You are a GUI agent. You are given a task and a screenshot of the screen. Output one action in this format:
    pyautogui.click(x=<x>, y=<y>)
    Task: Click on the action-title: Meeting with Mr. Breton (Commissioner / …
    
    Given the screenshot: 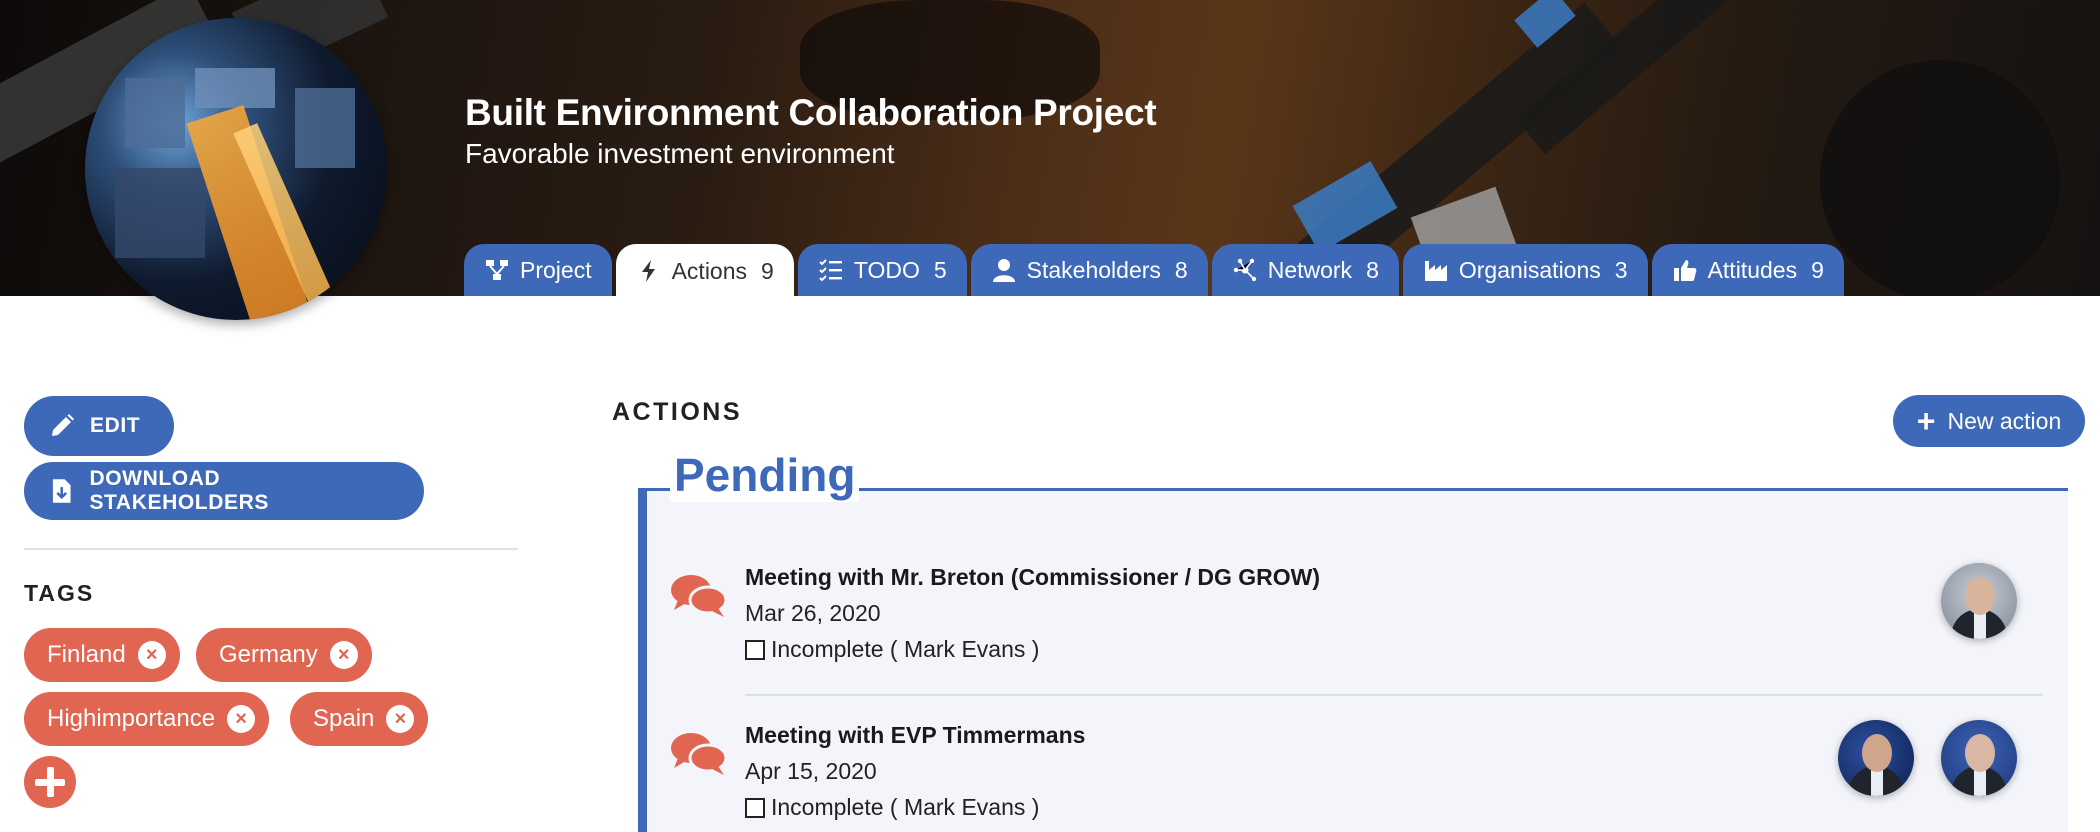 What is the action you would take?
    pyautogui.click(x=1032, y=577)
    